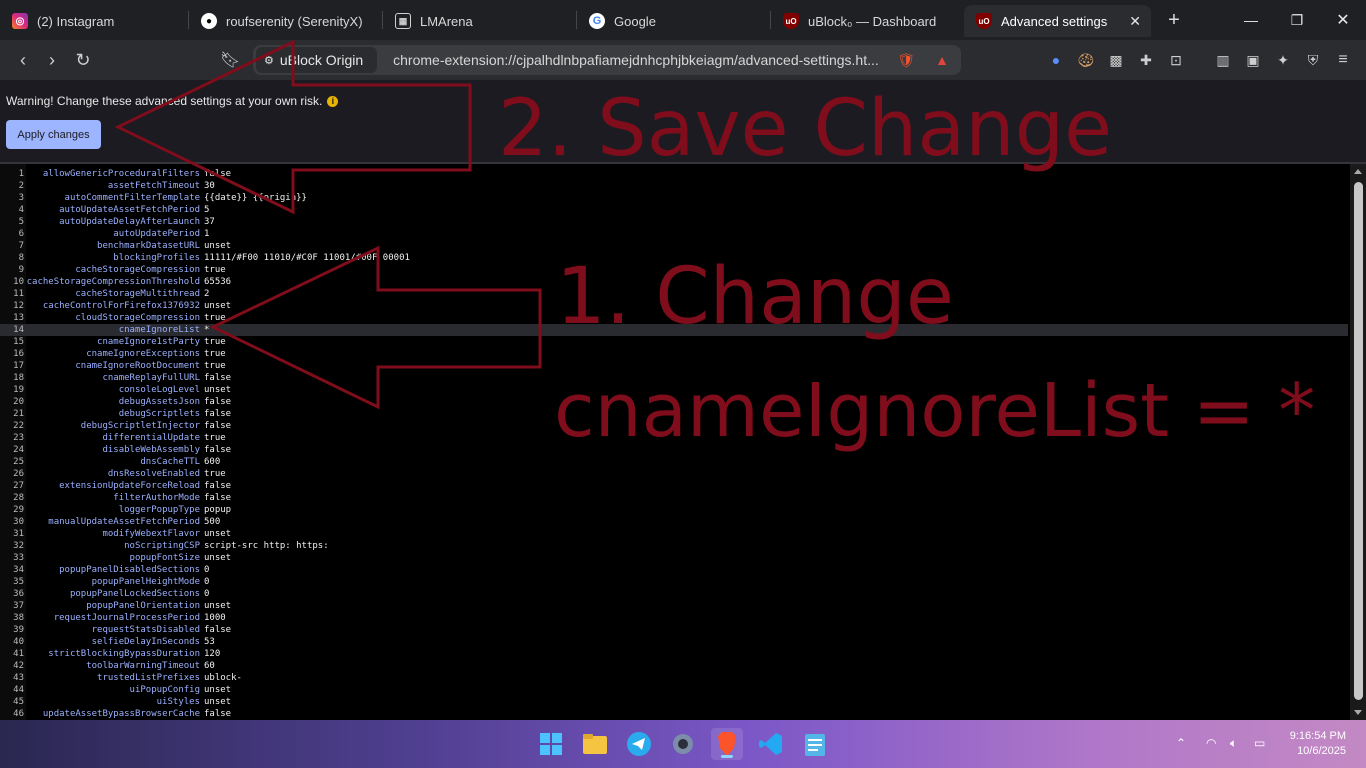 This screenshot has width=1366, height=768. What do you see at coordinates (1259, 743) in the screenshot?
I see `battery-icon: ▭` at bounding box center [1259, 743].